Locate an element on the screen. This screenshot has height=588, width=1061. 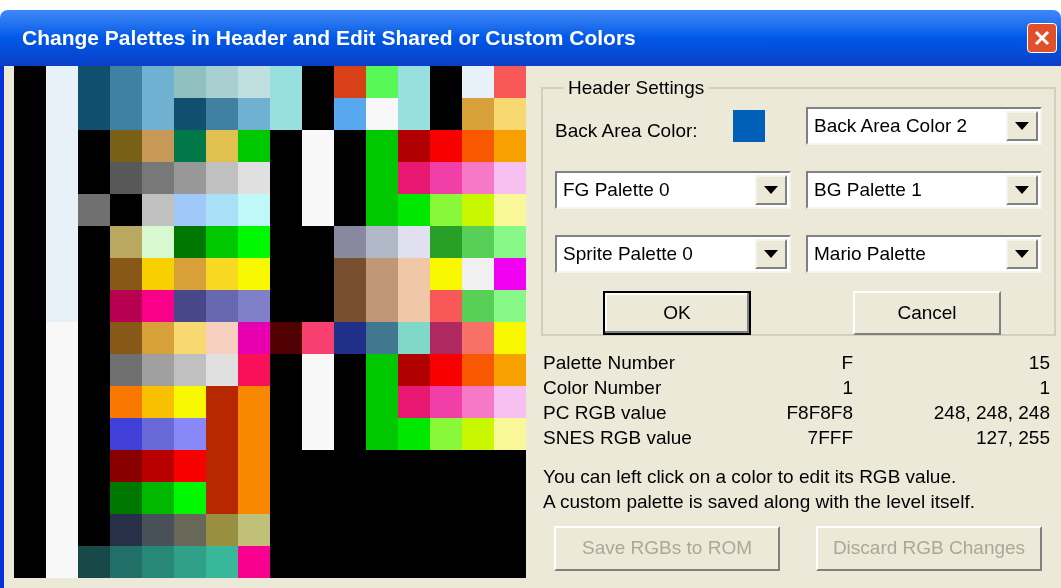
dropdown: BG Palette 1 is located at coordinates (924, 190).